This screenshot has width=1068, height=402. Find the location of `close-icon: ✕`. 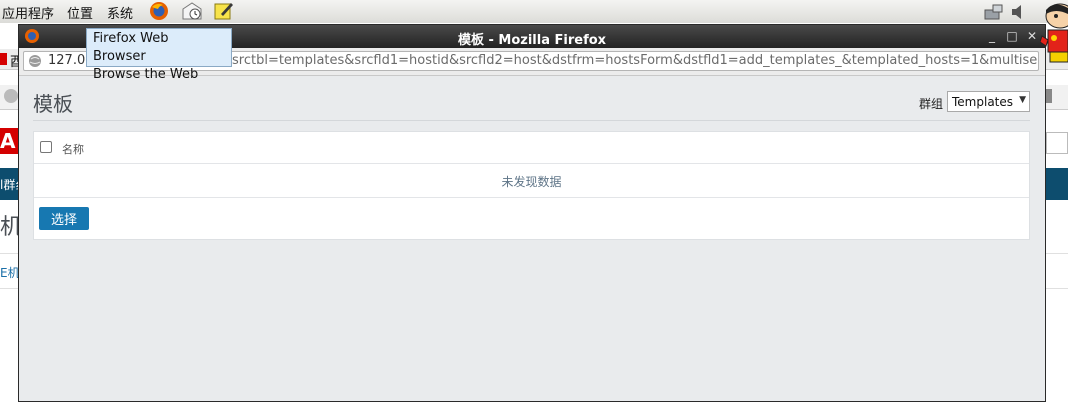

close-icon: ✕ is located at coordinates (1032, 36).